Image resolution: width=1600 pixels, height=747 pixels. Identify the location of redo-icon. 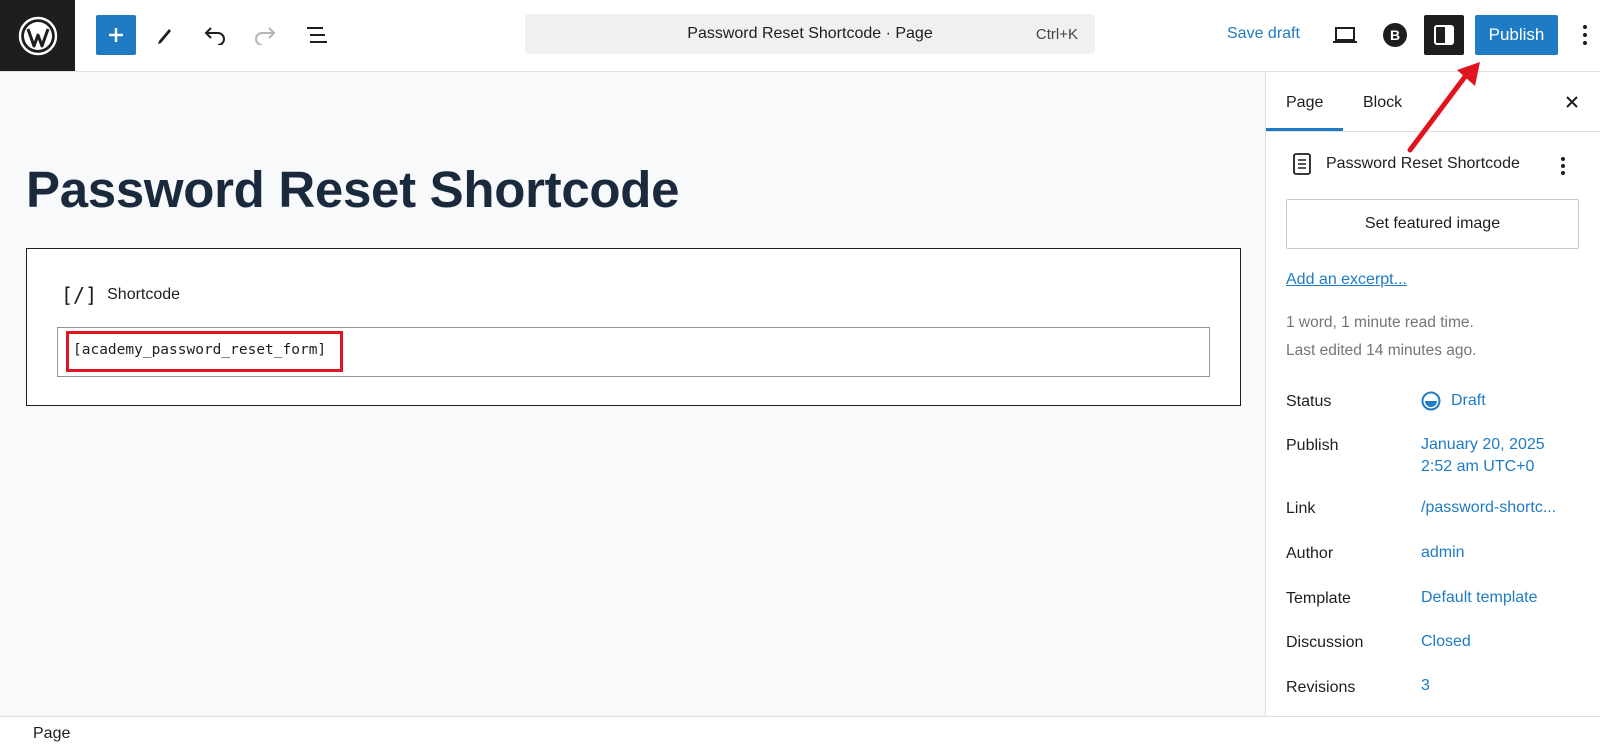
(265, 36).